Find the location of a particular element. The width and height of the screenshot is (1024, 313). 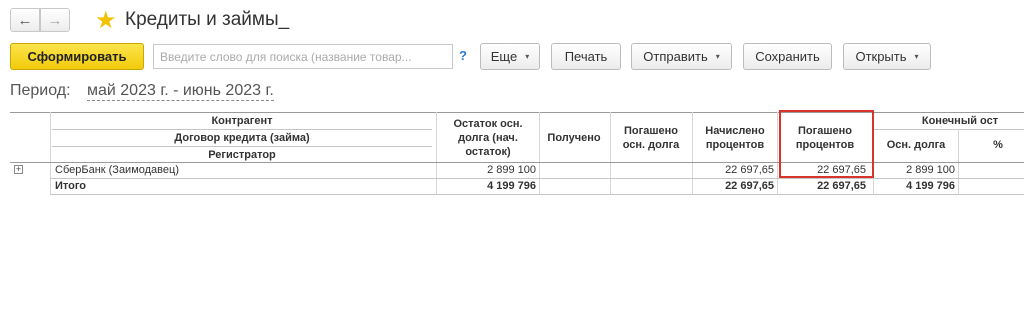

arrow-left-icon: ← is located at coordinates (25, 20).